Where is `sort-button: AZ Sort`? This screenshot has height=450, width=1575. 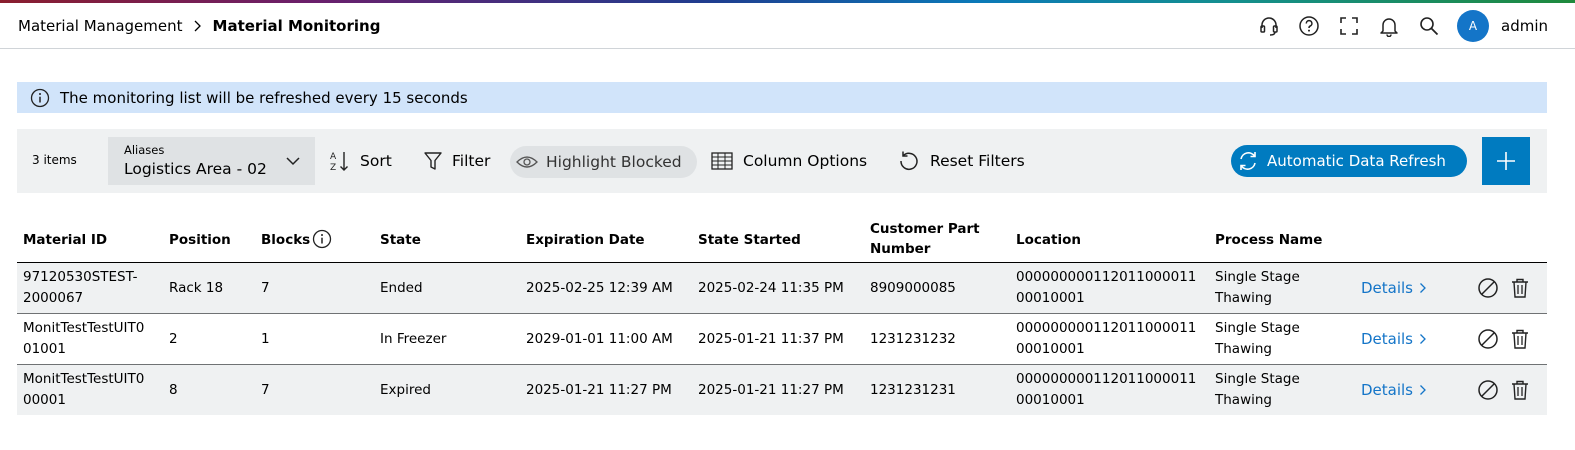
sort-button: AZ Sort is located at coordinates (361, 161).